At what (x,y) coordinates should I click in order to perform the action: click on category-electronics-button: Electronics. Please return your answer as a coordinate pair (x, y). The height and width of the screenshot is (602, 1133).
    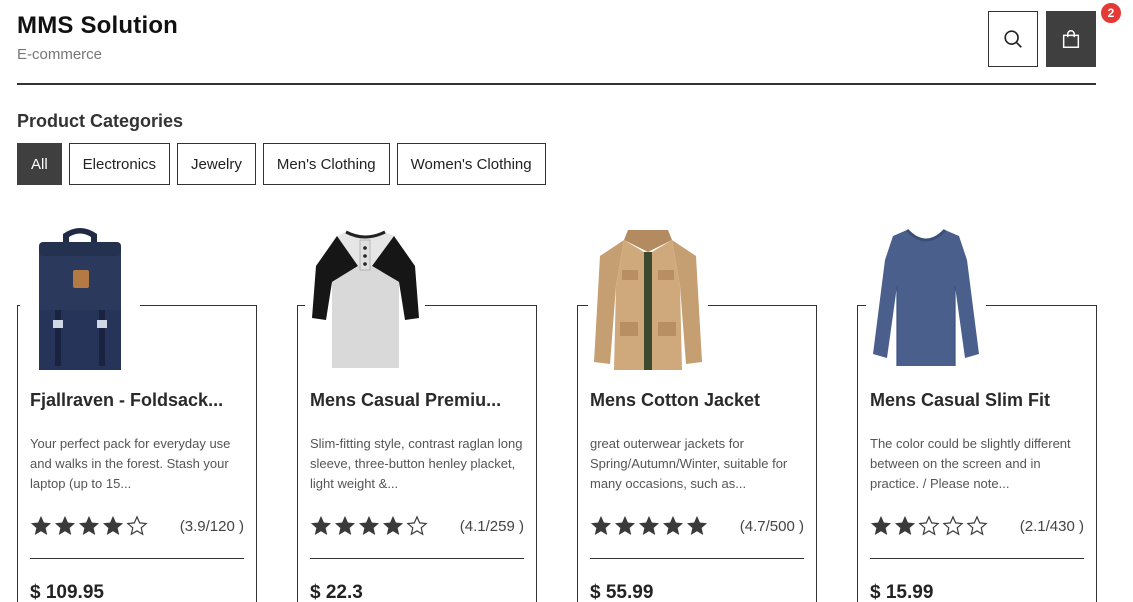
    Looking at the image, I should click on (119, 164).